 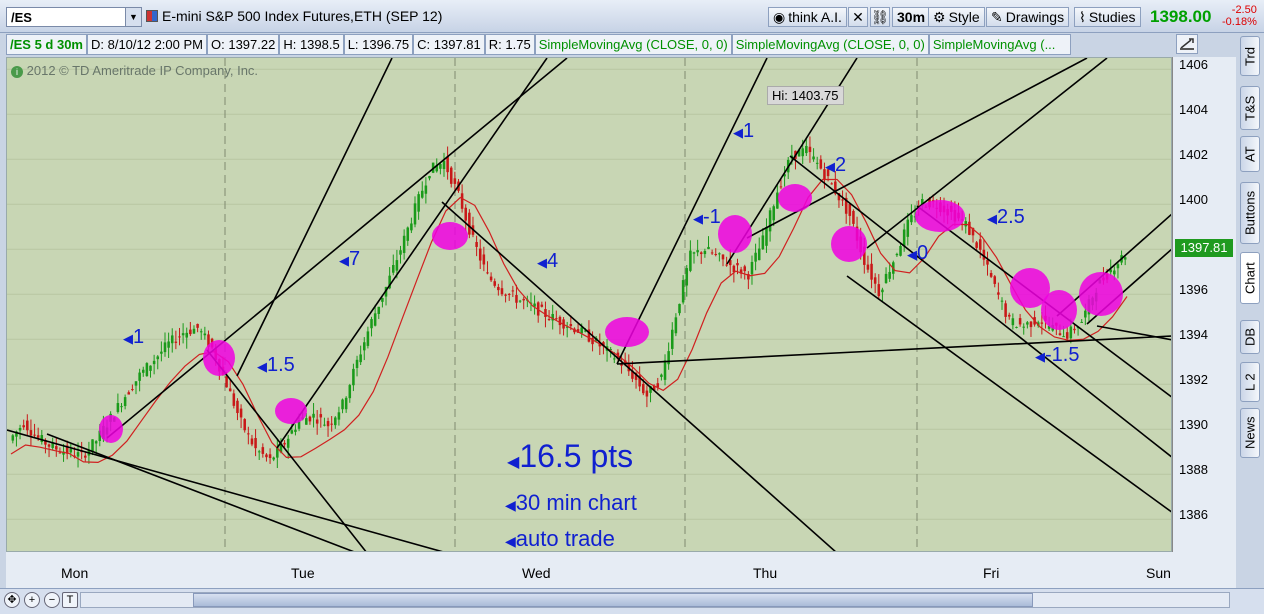 What do you see at coordinates (1112, 17) in the screenshot?
I see `studies-label: Studies` at bounding box center [1112, 17].